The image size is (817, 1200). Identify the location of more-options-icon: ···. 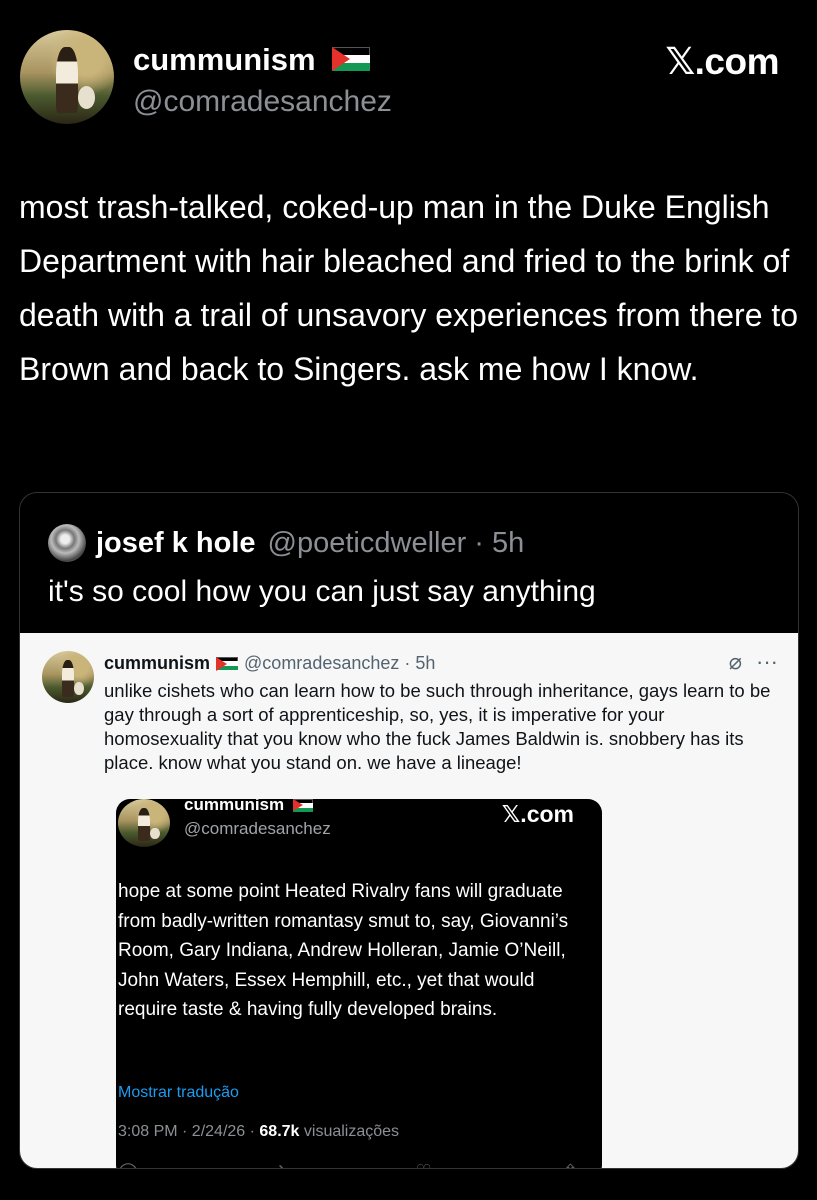
(767, 661).